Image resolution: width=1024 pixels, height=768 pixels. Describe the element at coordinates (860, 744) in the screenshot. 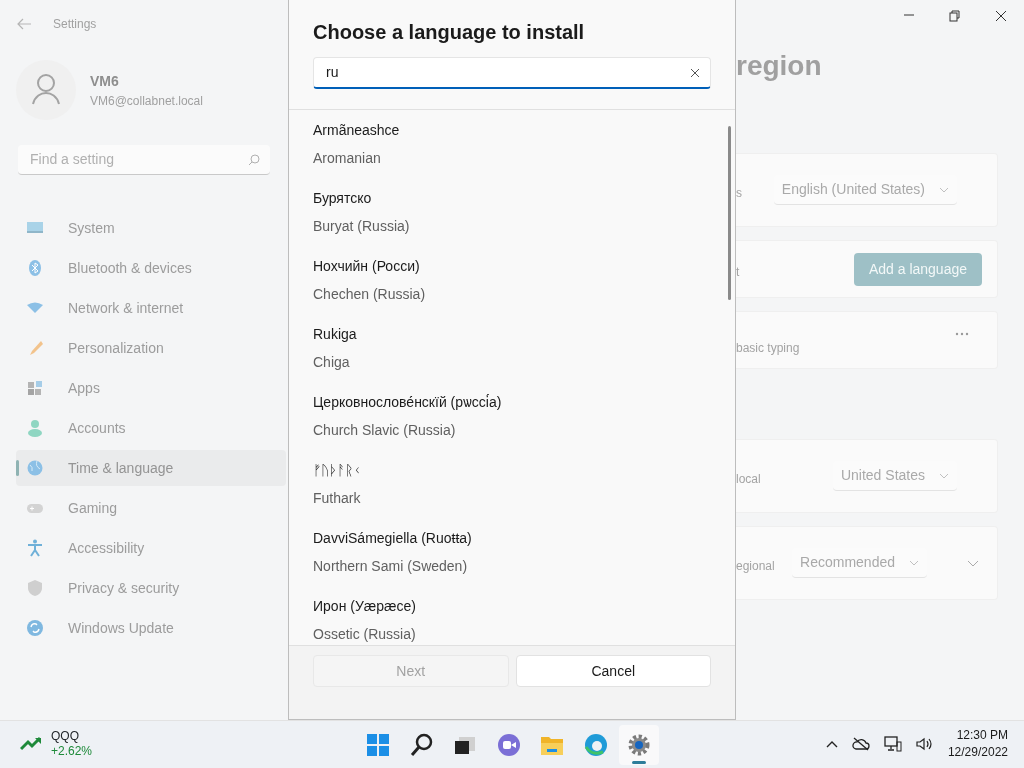

I see `cloud-off-icon` at that location.